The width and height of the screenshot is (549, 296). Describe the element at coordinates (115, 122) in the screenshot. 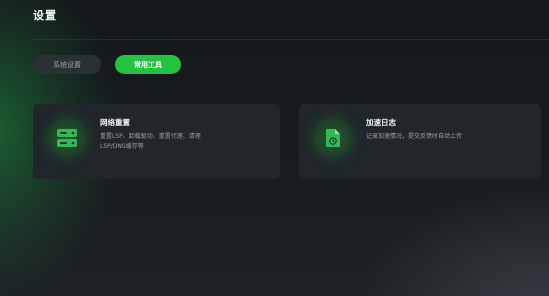

I see `tool-title: 网络重置` at that location.